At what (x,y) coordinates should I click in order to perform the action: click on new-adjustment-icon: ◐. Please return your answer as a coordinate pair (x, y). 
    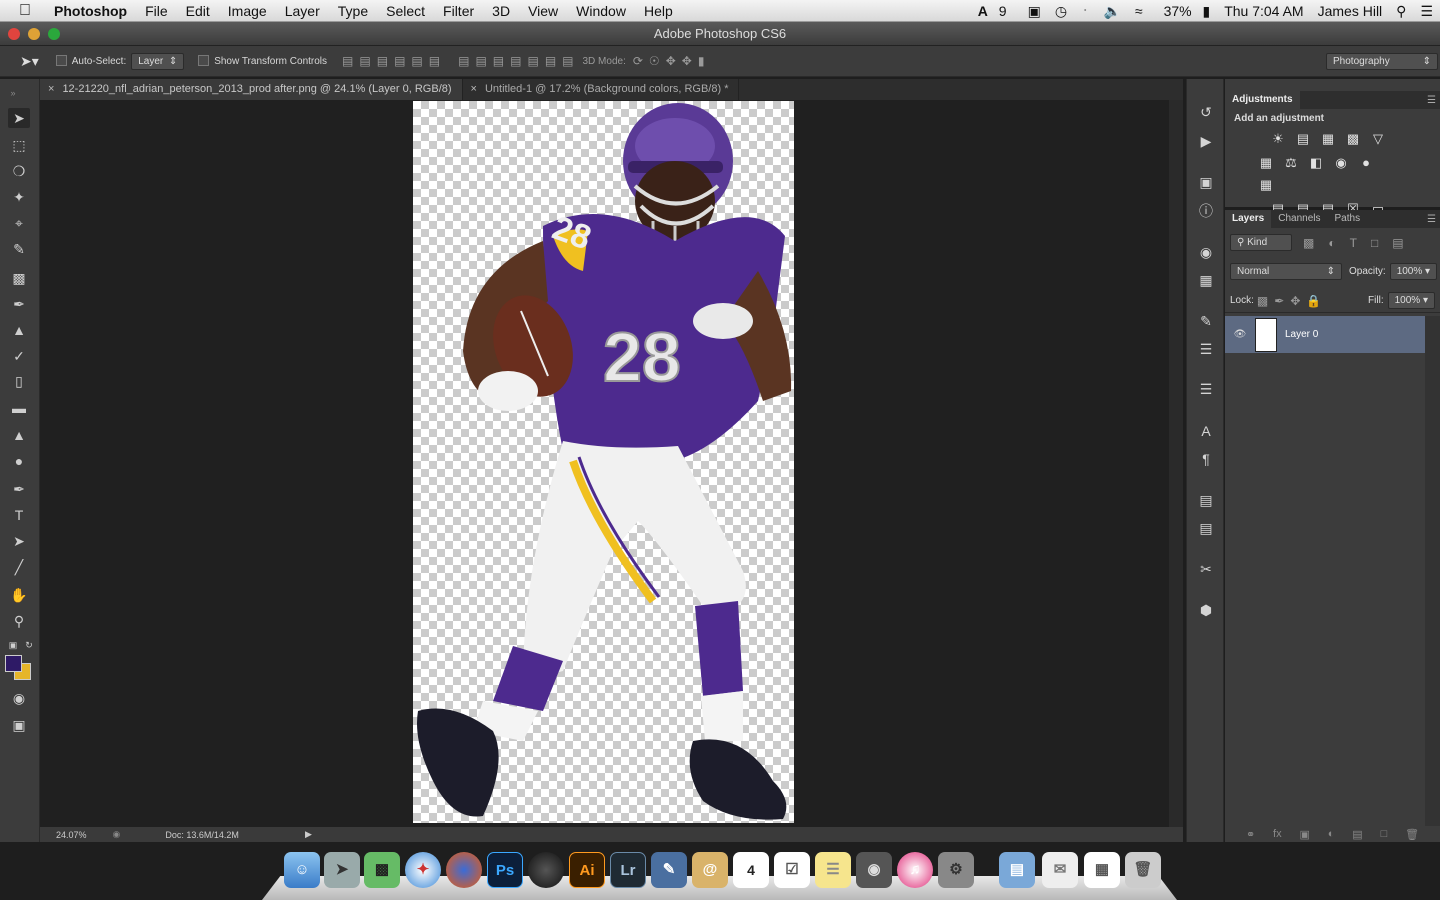
    Looking at the image, I should click on (1331, 834).